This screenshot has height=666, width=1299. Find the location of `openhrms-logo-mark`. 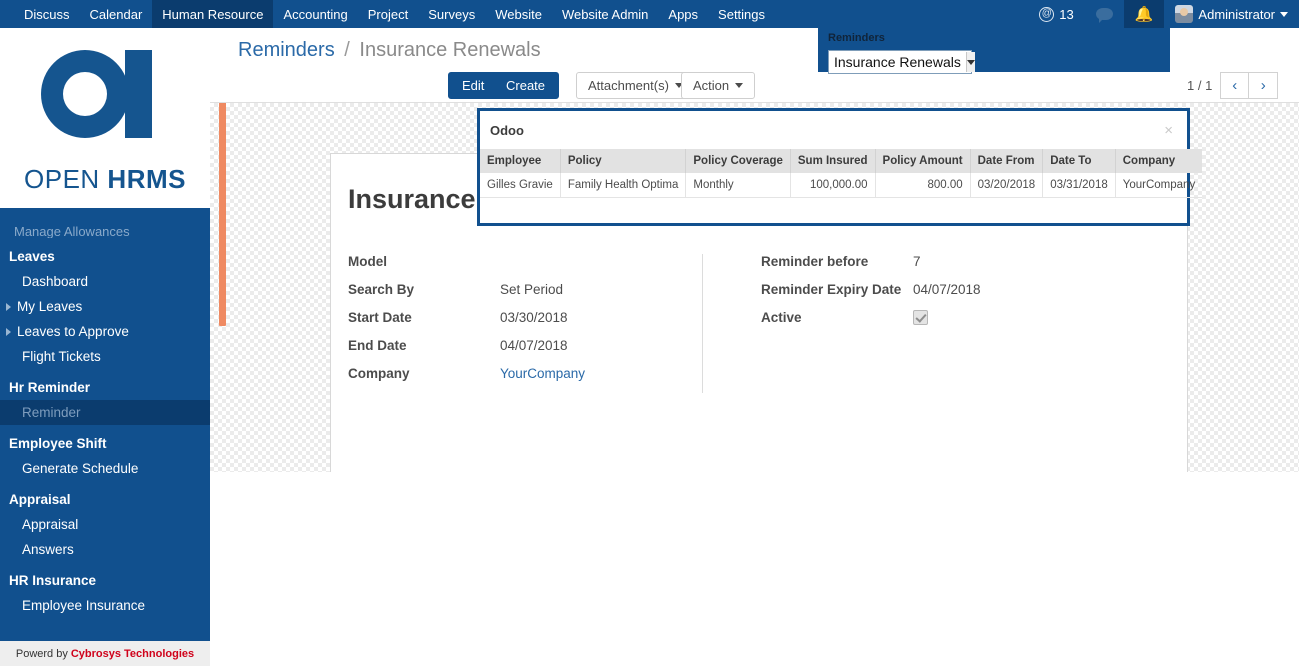

openhrms-logo-mark is located at coordinates (96, 93).